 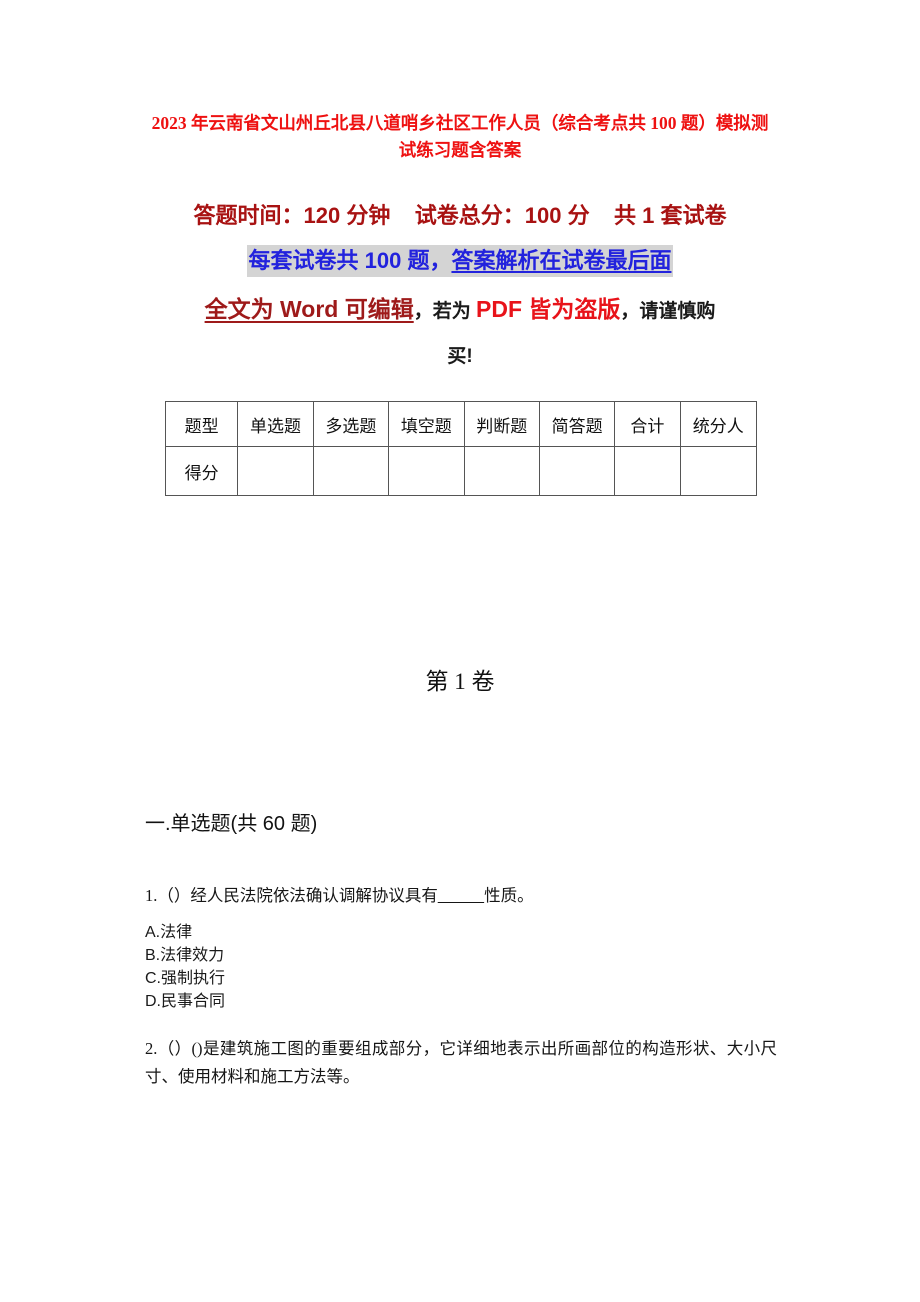 I want to click on exam-note-highlight: 每套试卷共 100 题，答案解析在试卷最后面, so click(x=460, y=261).